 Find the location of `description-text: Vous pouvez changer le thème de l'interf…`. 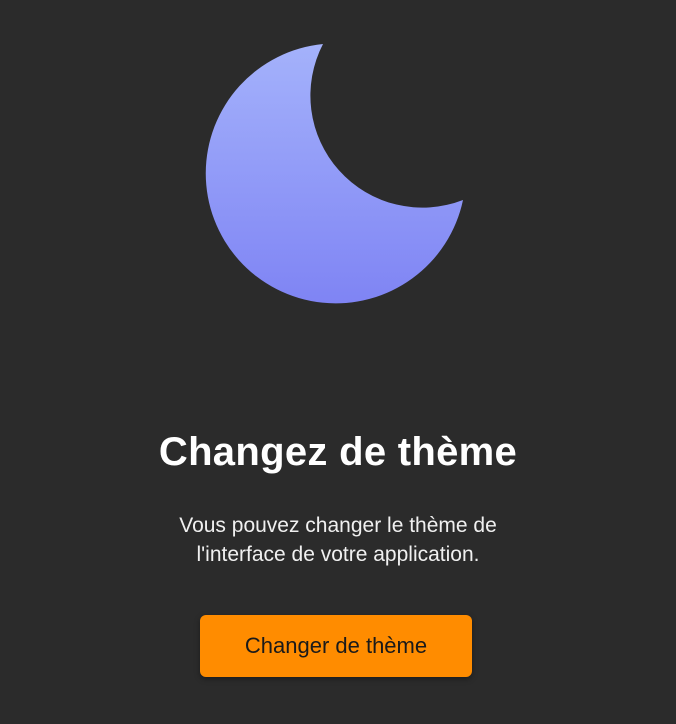

description-text: Vous pouvez changer le thème de l'interf… is located at coordinates (338, 540).